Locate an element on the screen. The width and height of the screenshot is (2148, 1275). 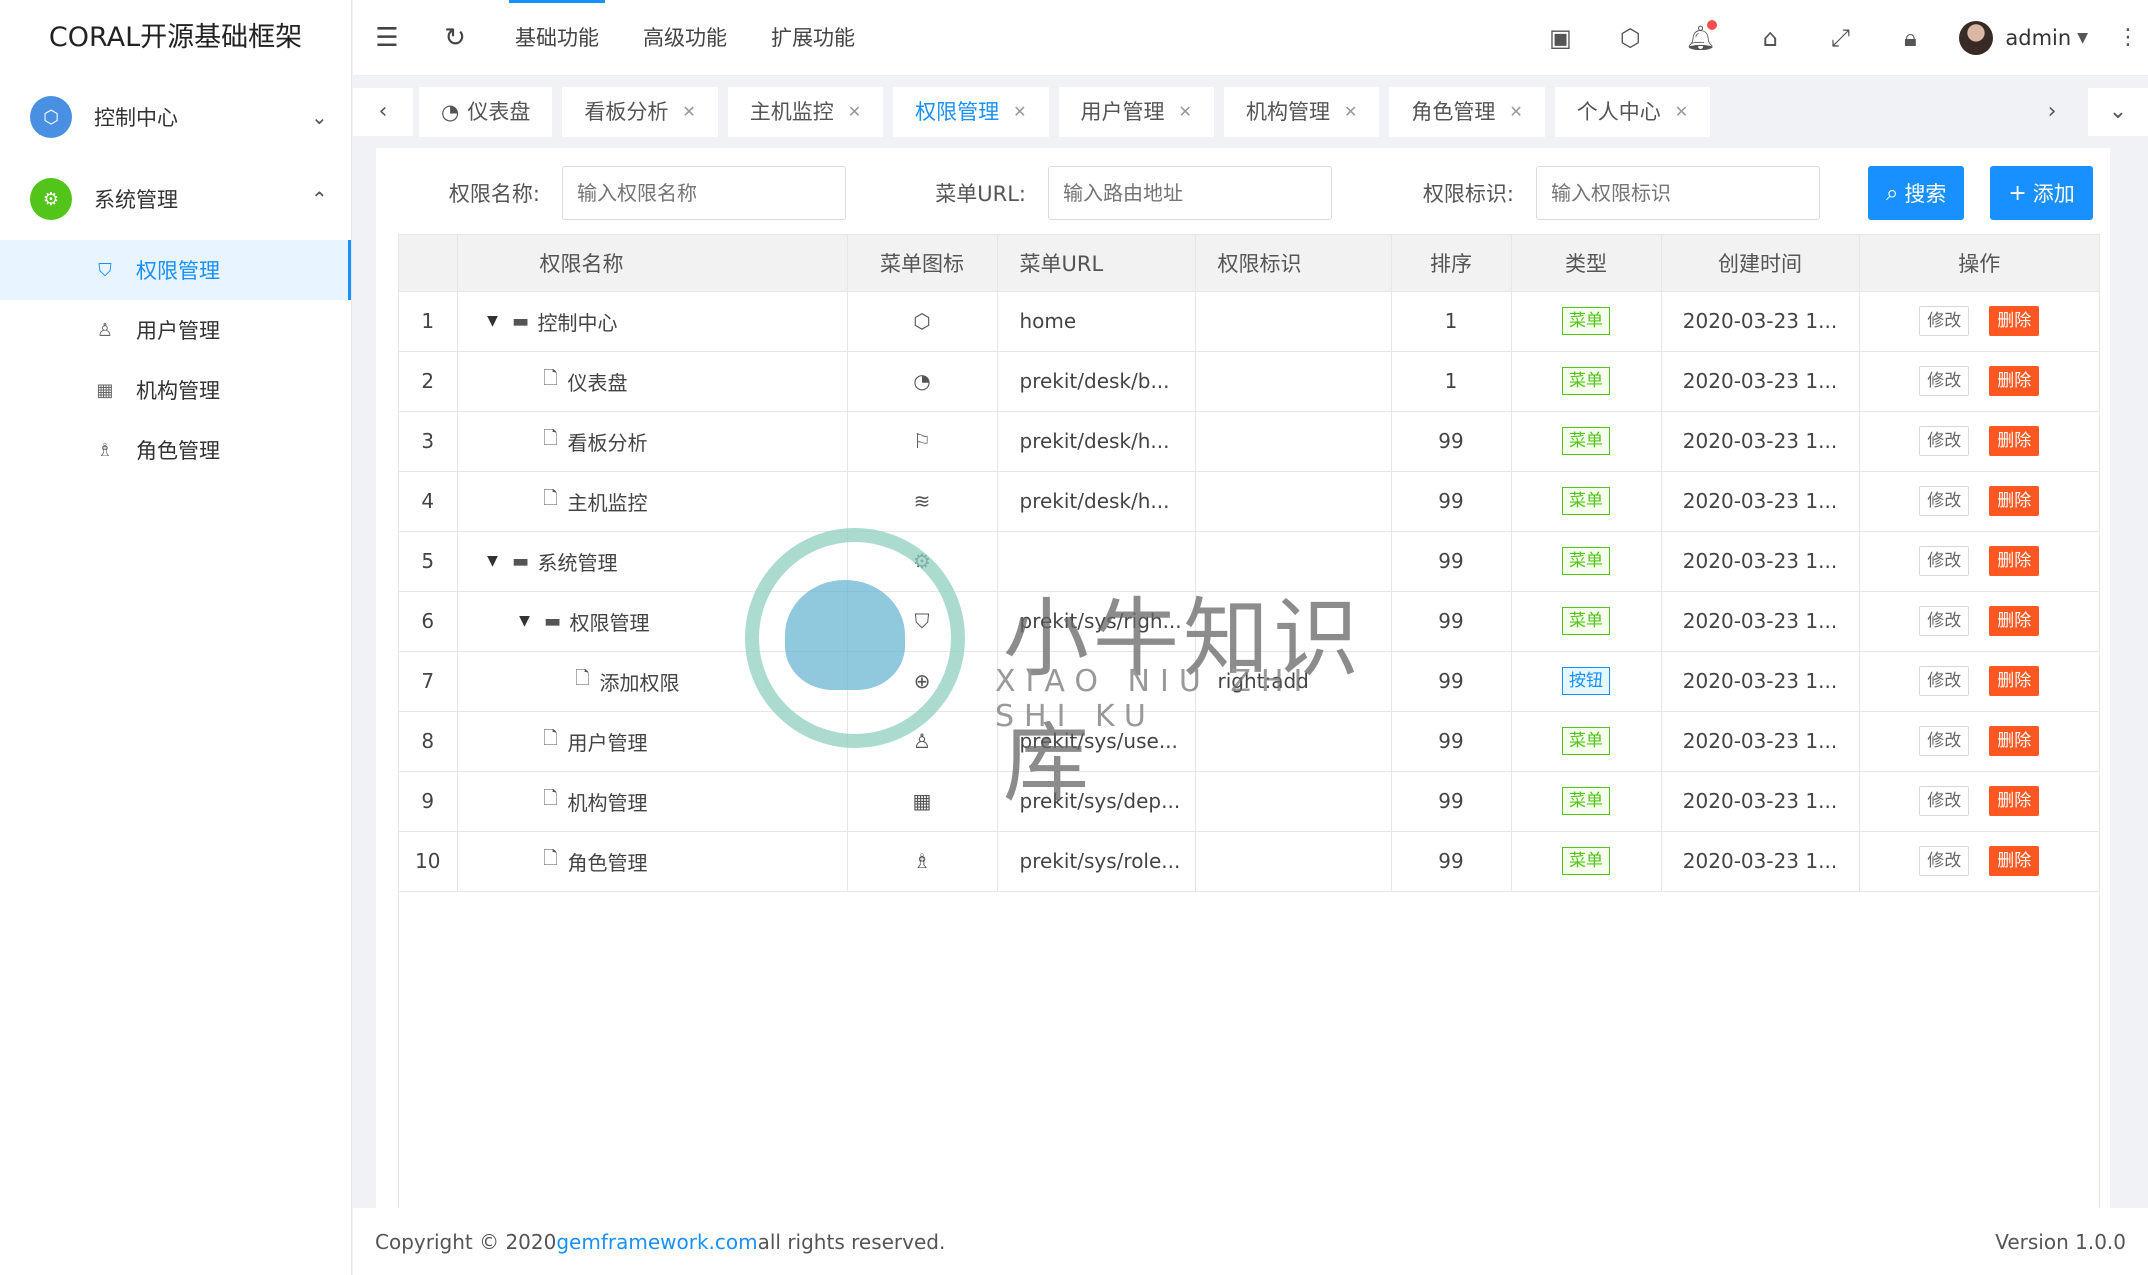
apps-icon: ▣ is located at coordinates (1560, 38).